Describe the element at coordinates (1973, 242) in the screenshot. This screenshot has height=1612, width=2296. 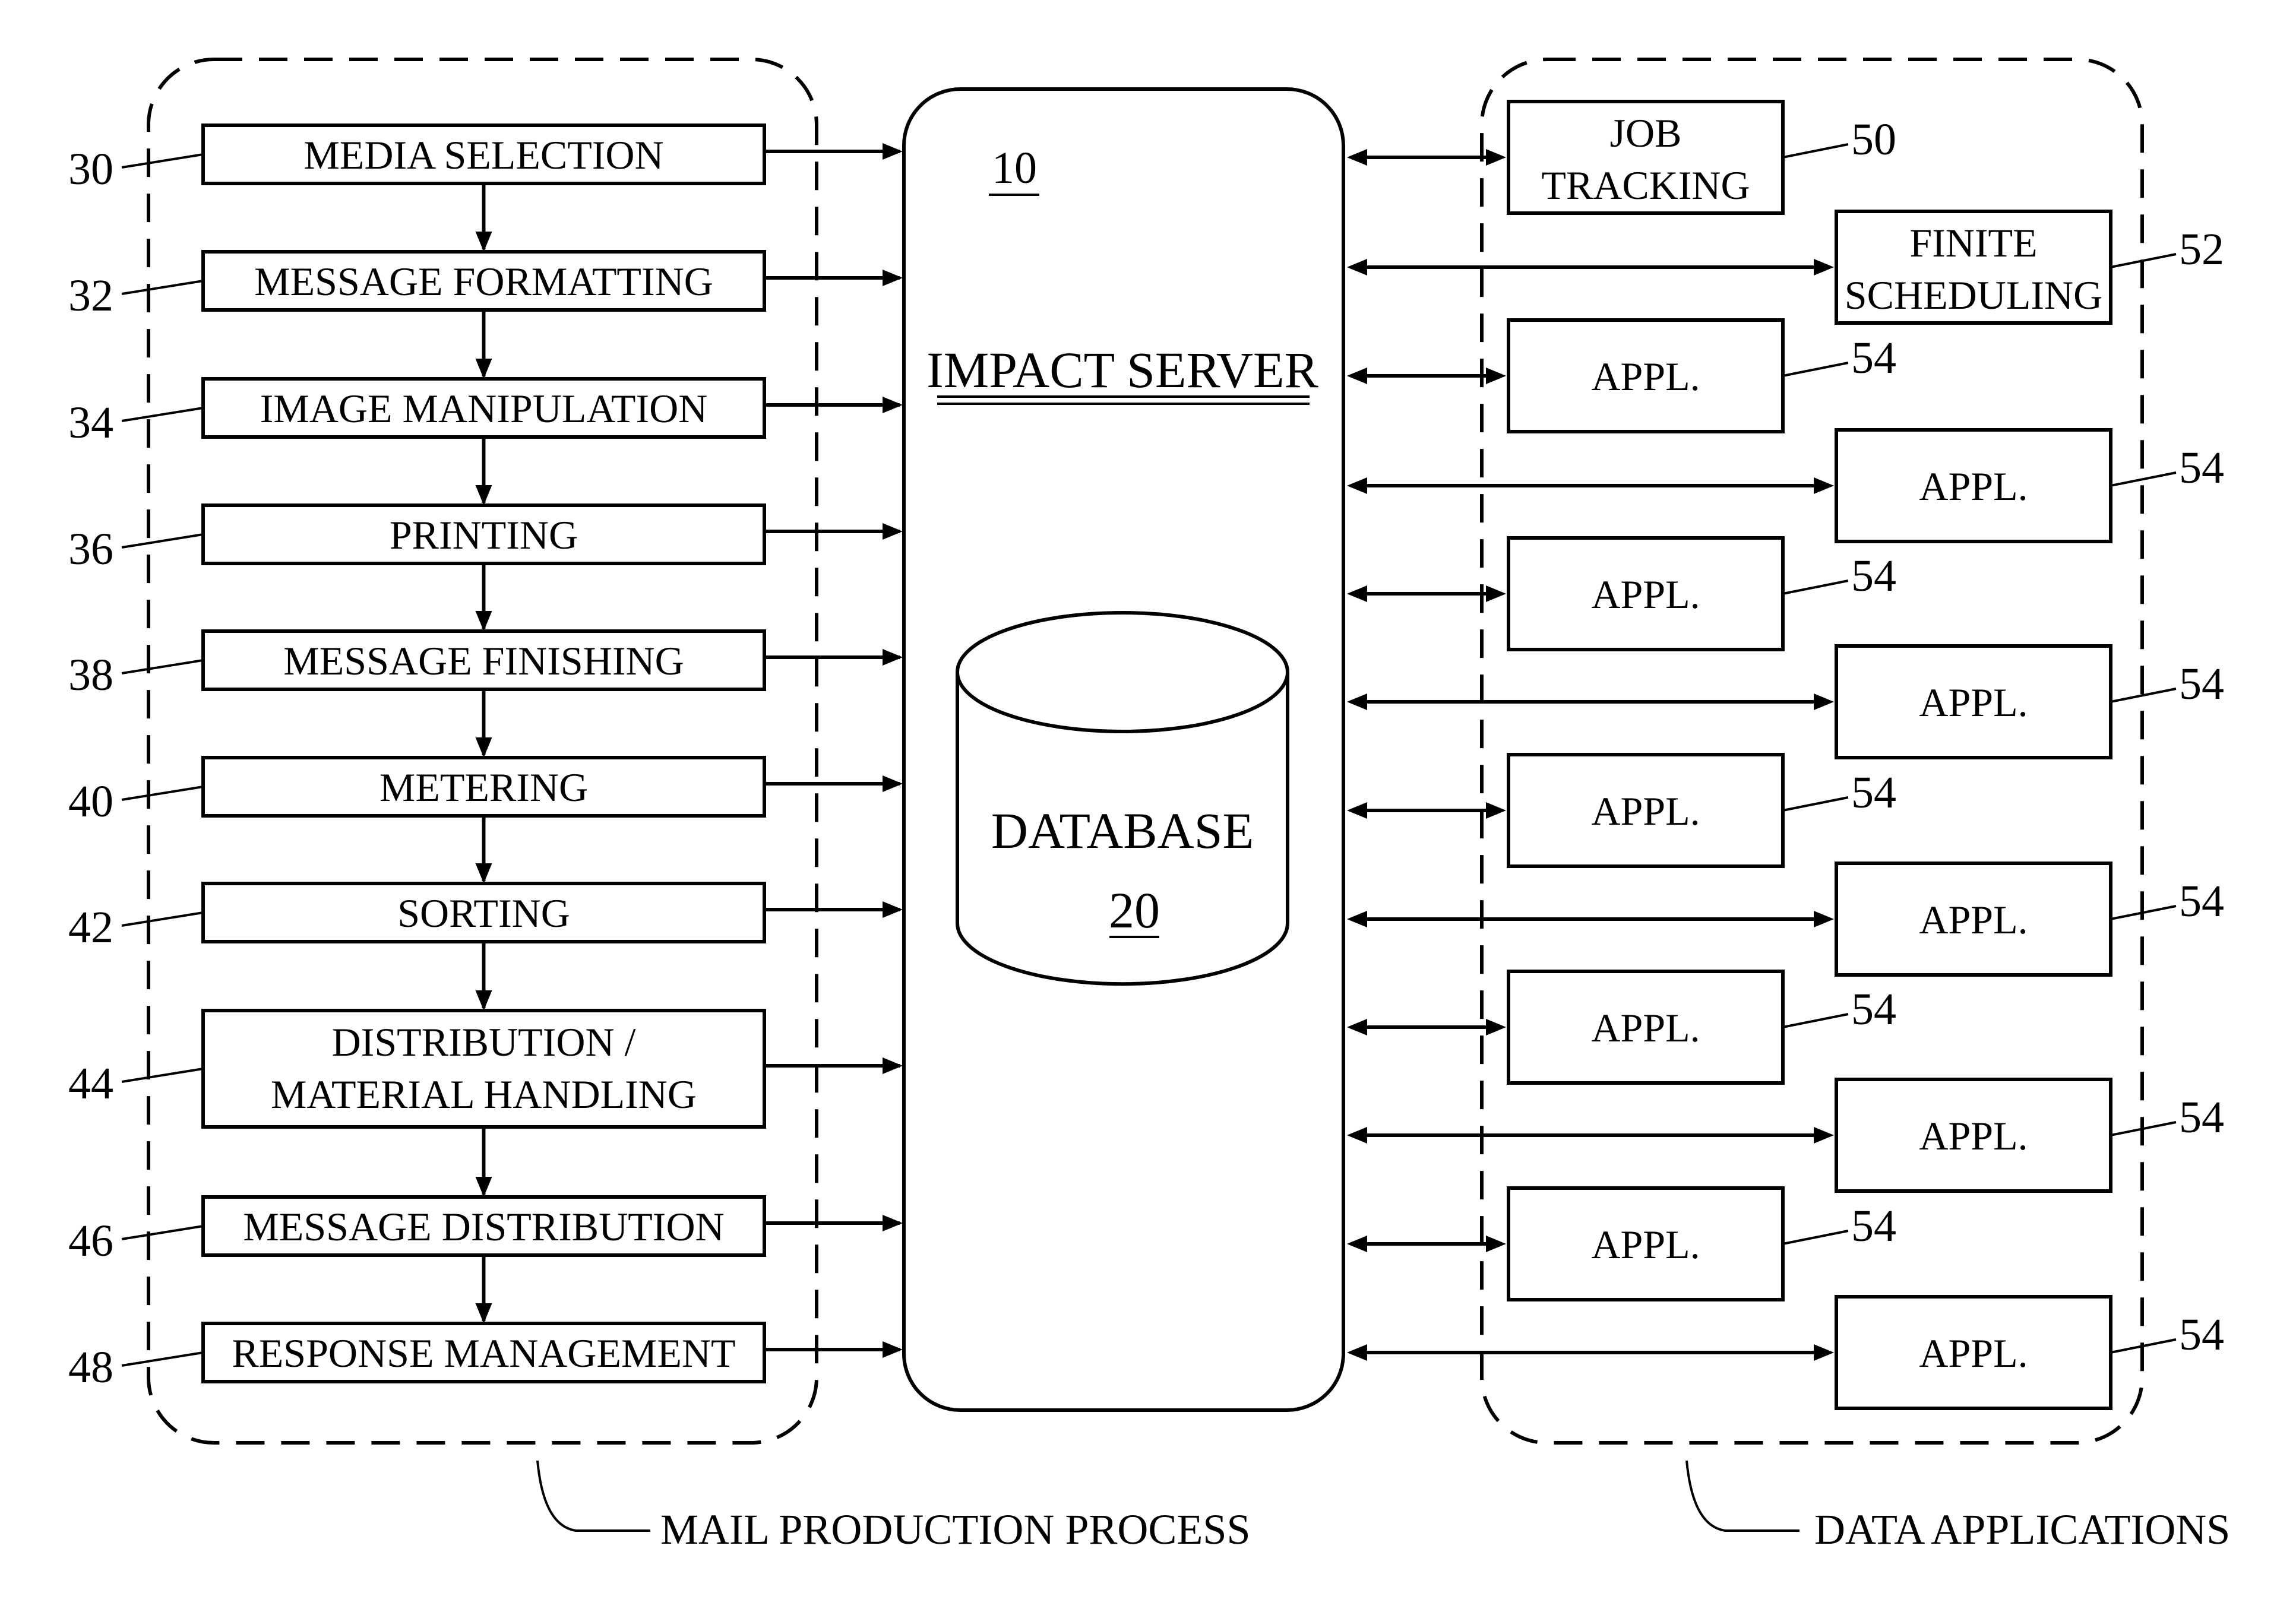
I see `application-label: FINITE` at that location.